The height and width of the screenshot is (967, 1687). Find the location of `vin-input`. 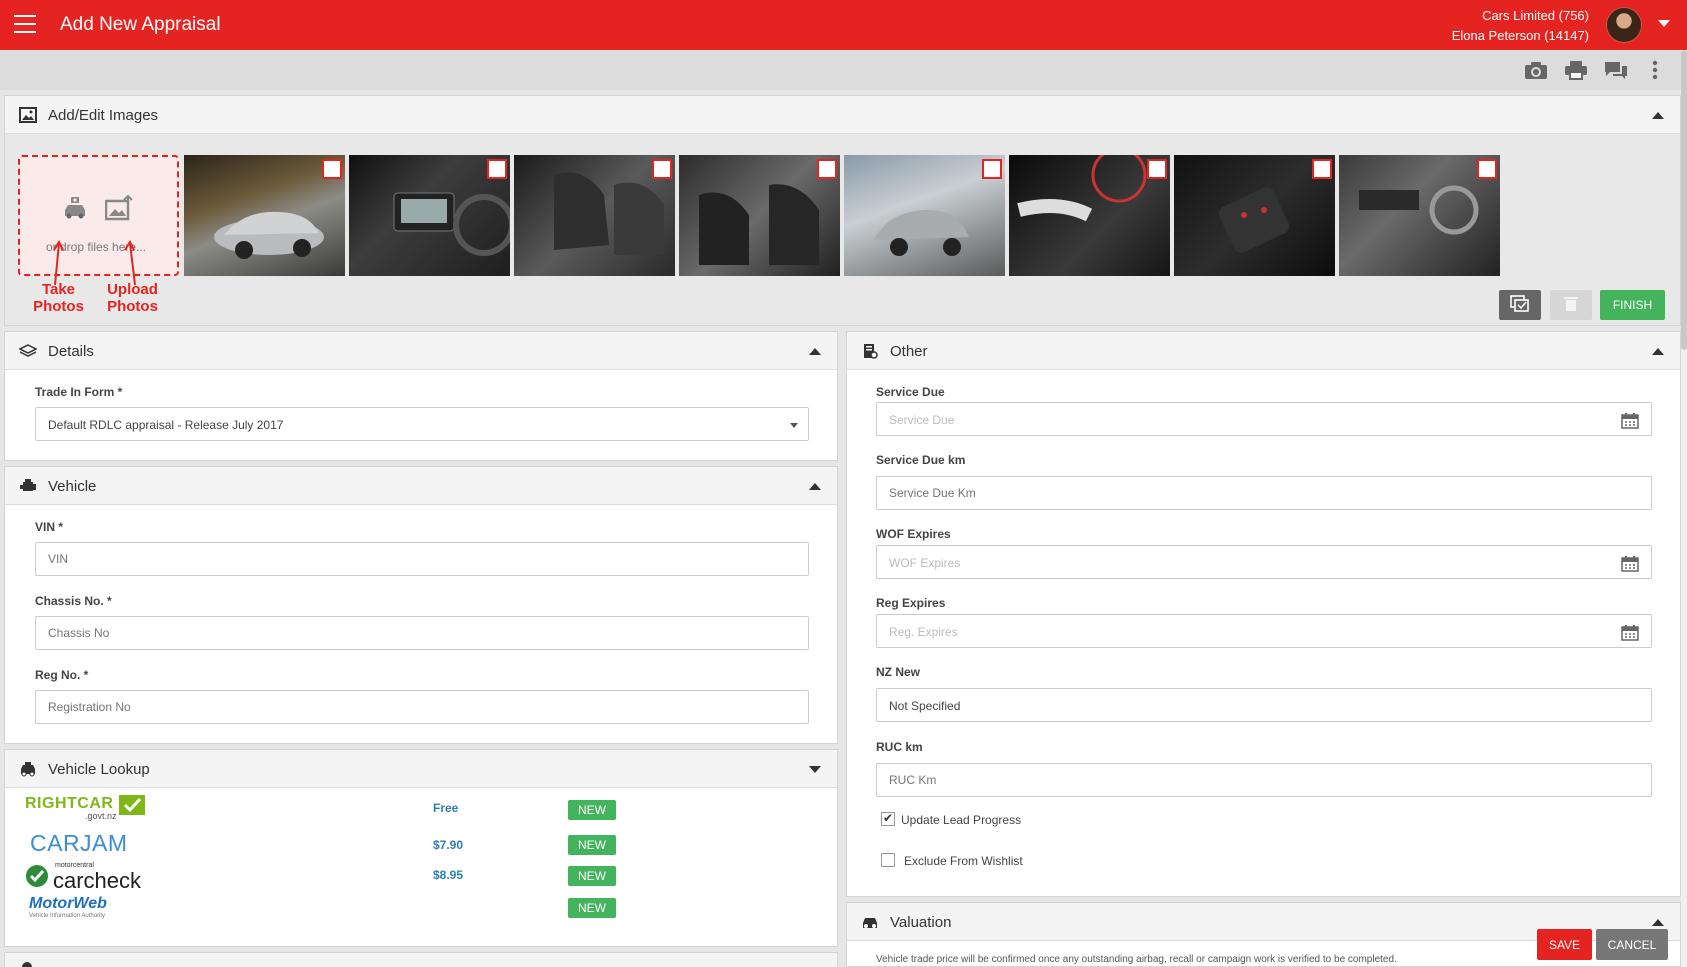

vin-input is located at coordinates (422, 559).